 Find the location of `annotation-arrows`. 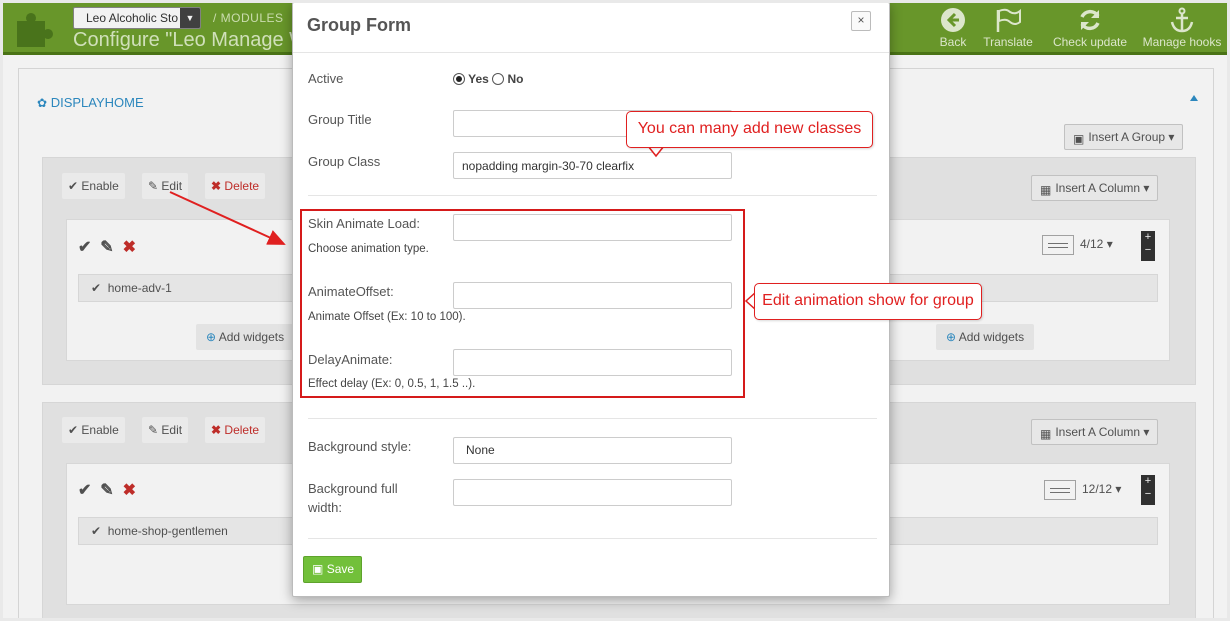

annotation-arrows is located at coordinates (463, 228).